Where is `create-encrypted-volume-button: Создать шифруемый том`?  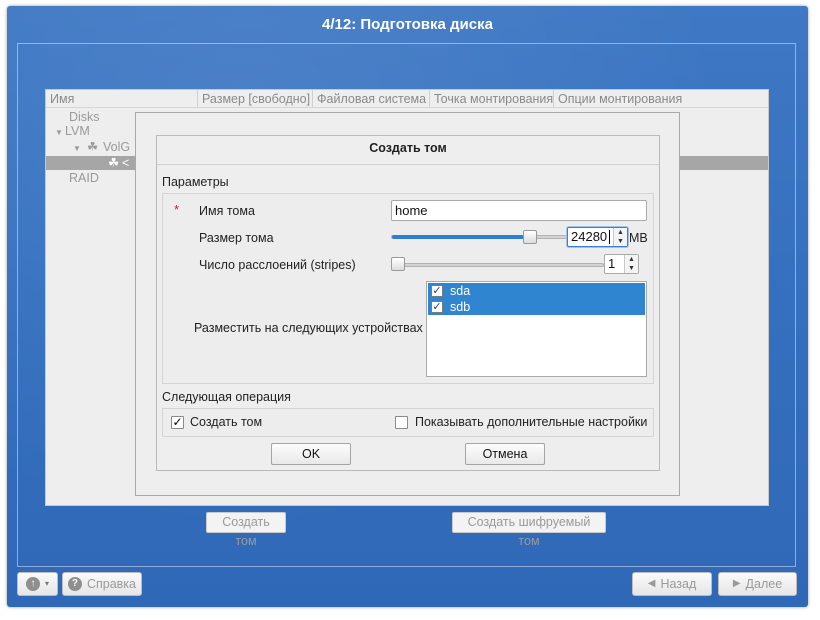 create-encrypted-volume-button: Создать шифруемый том is located at coordinates (529, 530).